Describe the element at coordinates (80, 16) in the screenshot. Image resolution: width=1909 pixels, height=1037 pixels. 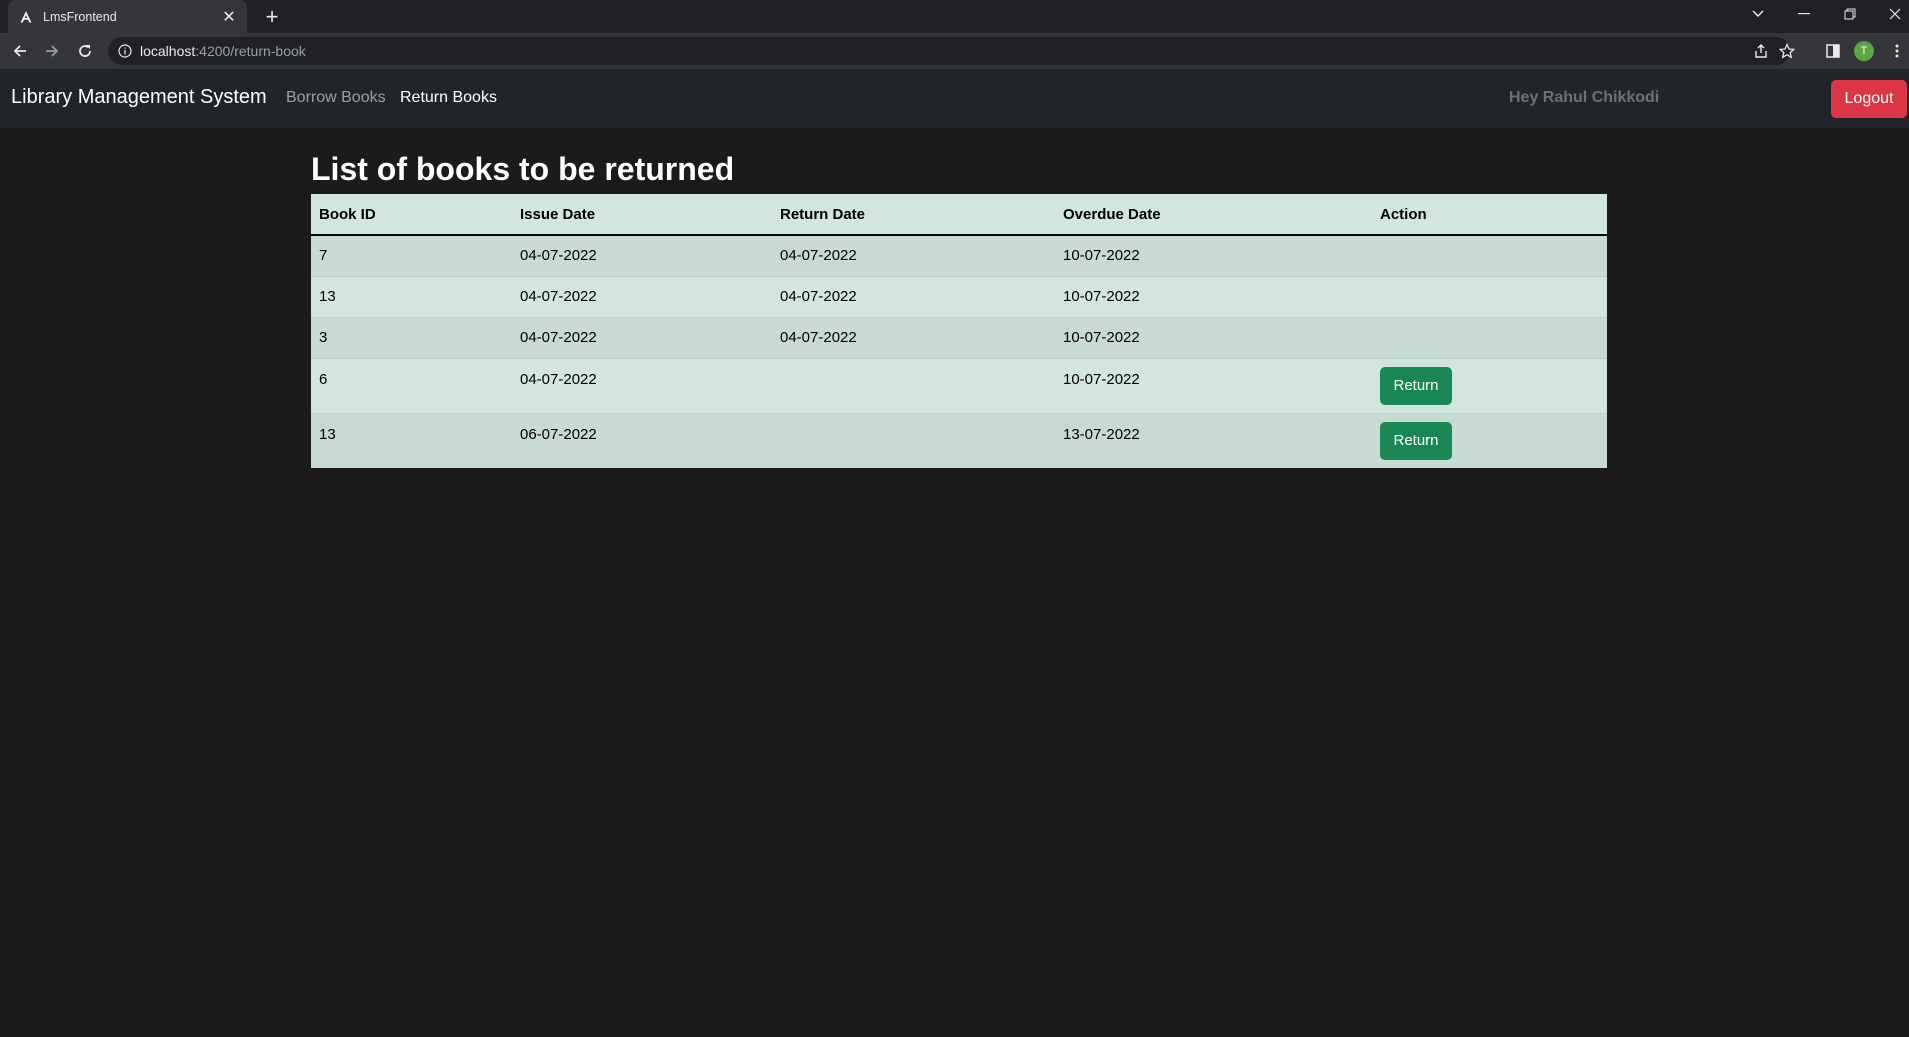
I see `tab-title: LmsFrontend` at that location.